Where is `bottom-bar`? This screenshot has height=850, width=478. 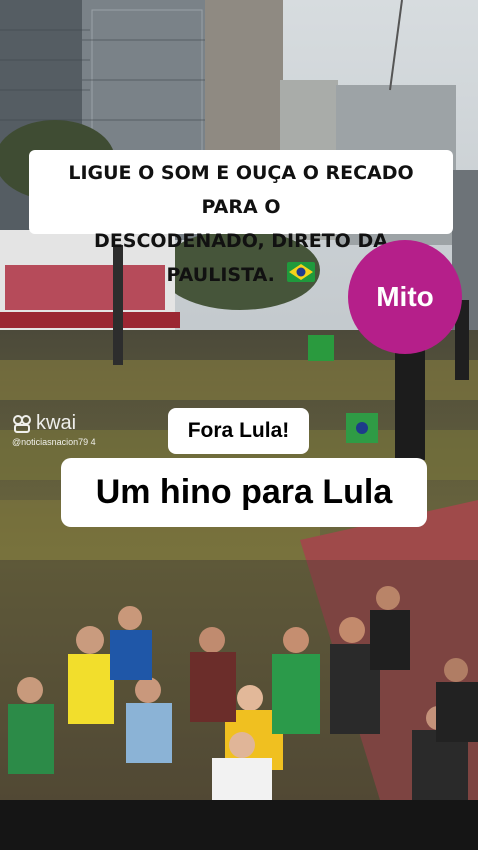 bottom-bar is located at coordinates (239, 825).